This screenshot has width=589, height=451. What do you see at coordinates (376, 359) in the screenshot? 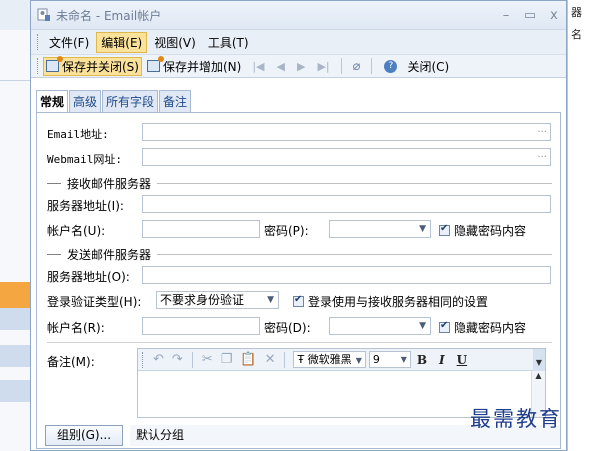
I see `font-size-value: 9` at bounding box center [376, 359].